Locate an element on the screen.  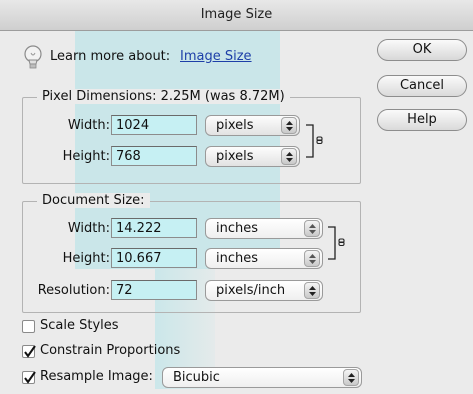
scale-styles-label: Scale Styles is located at coordinates (79, 325).